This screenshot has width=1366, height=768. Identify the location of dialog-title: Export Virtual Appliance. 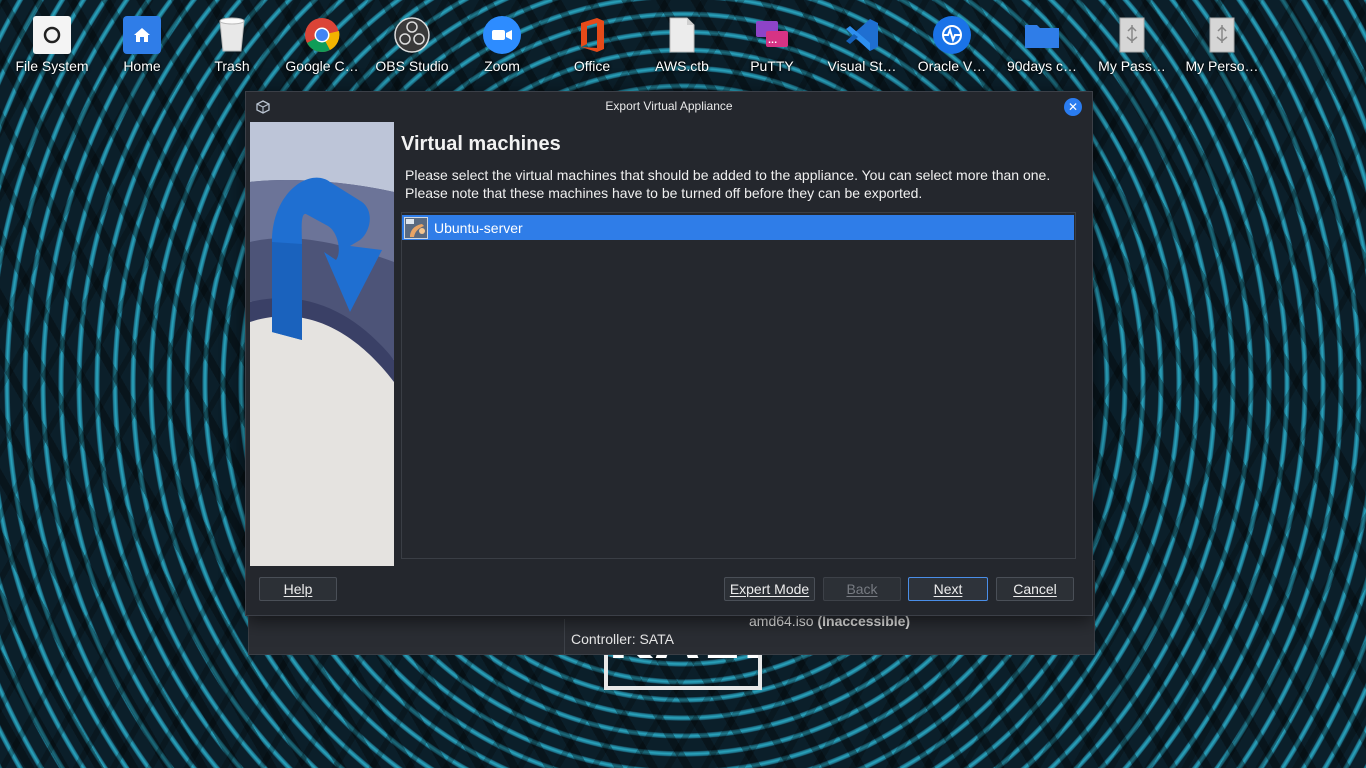
(669, 106).